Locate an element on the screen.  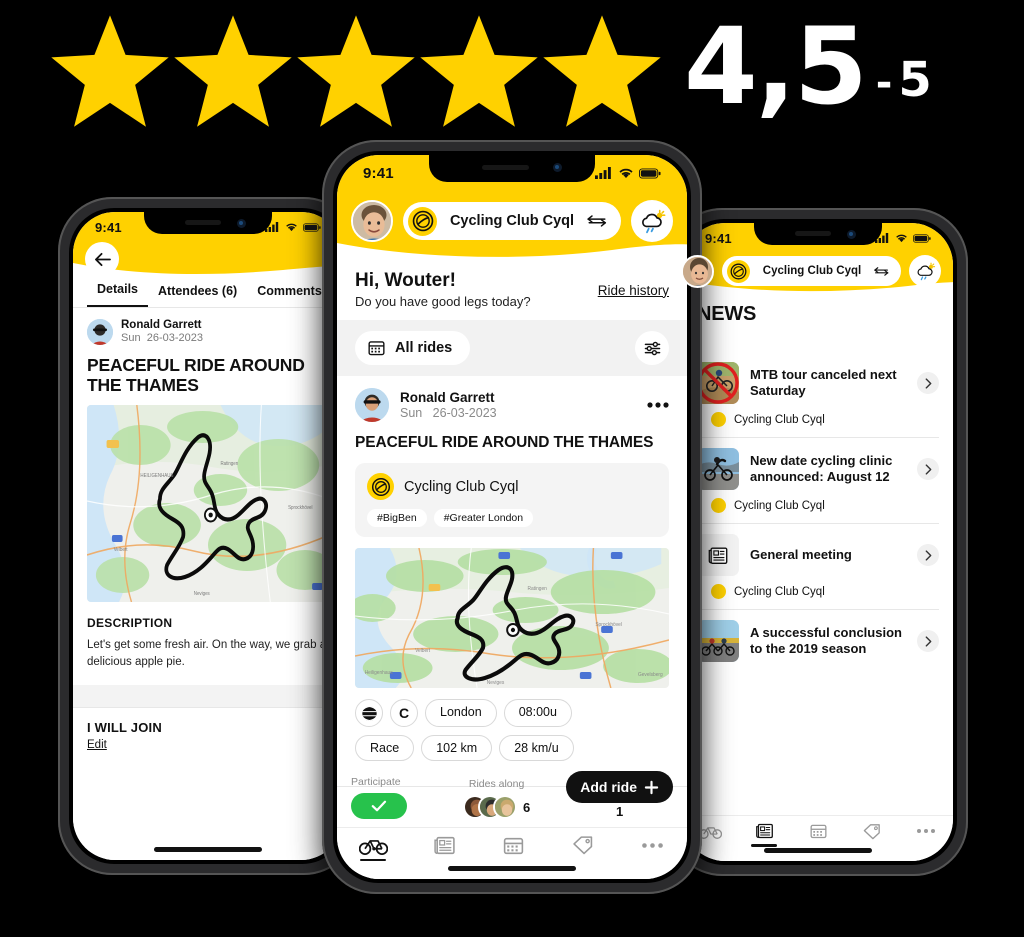
svg-text: Heiligenhaus is located at coordinates (379, 673).